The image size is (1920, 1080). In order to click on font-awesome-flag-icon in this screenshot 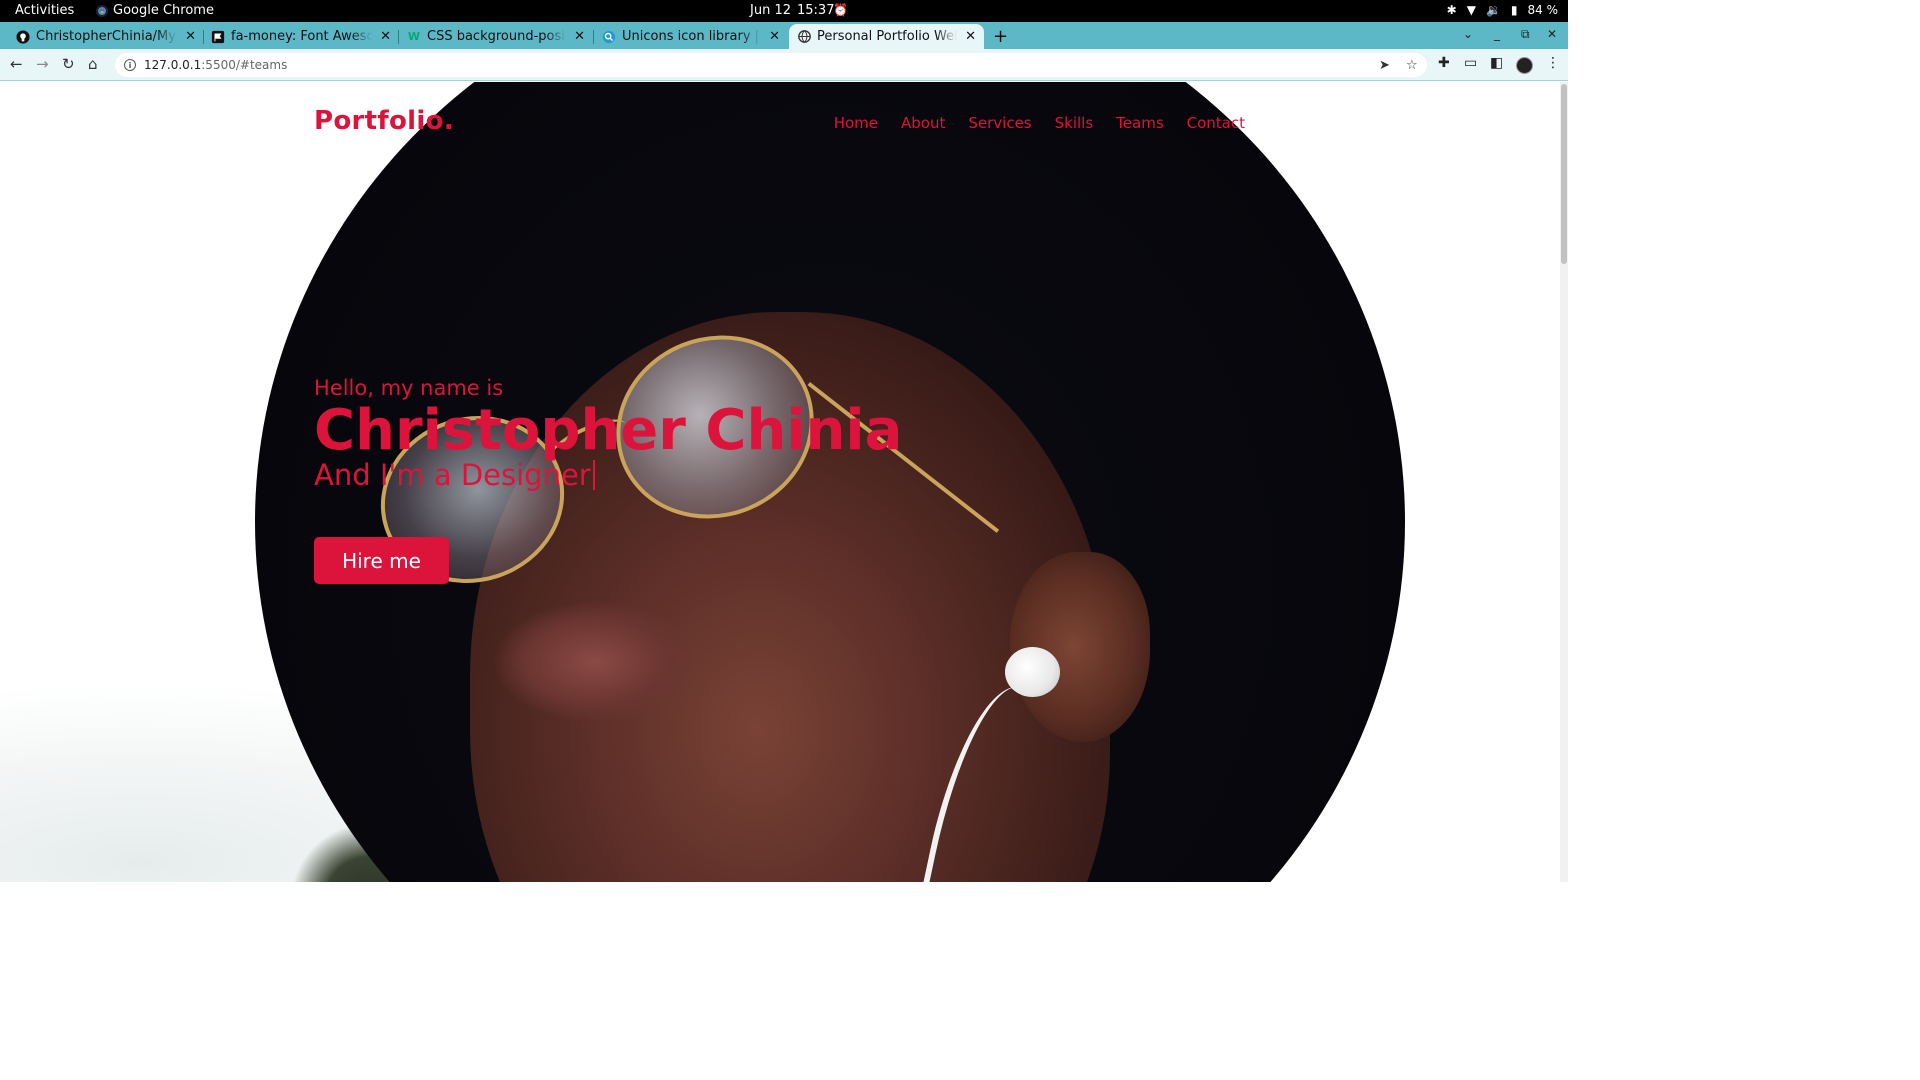, I will do `click(218, 37)`.